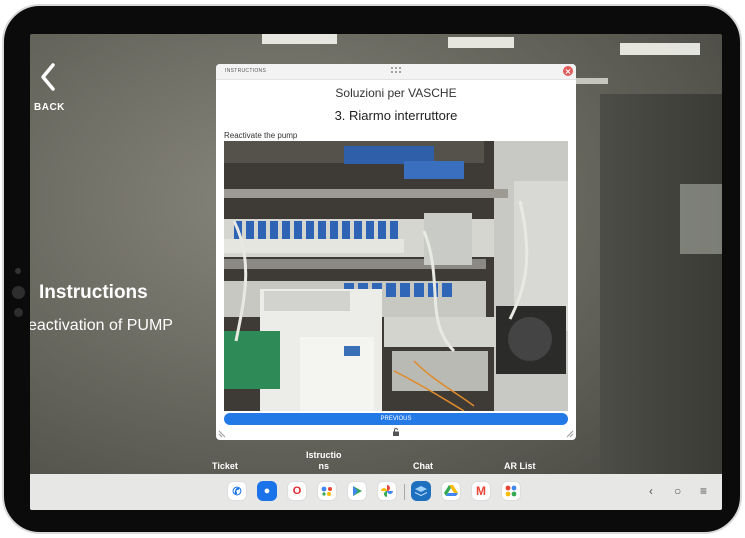  What do you see at coordinates (18, 271) in the screenshot?
I see `camera-dot` at bounding box center [18, 271].